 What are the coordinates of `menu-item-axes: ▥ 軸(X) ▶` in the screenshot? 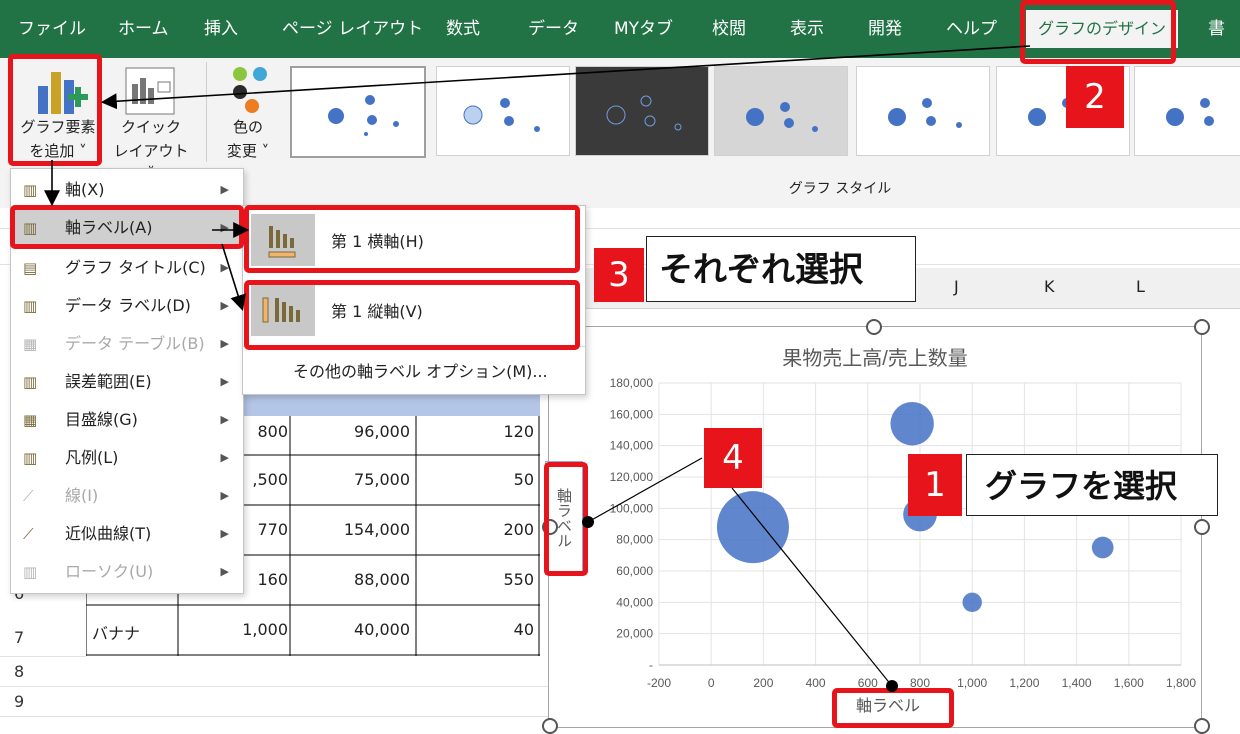 It's located at (127, 190).